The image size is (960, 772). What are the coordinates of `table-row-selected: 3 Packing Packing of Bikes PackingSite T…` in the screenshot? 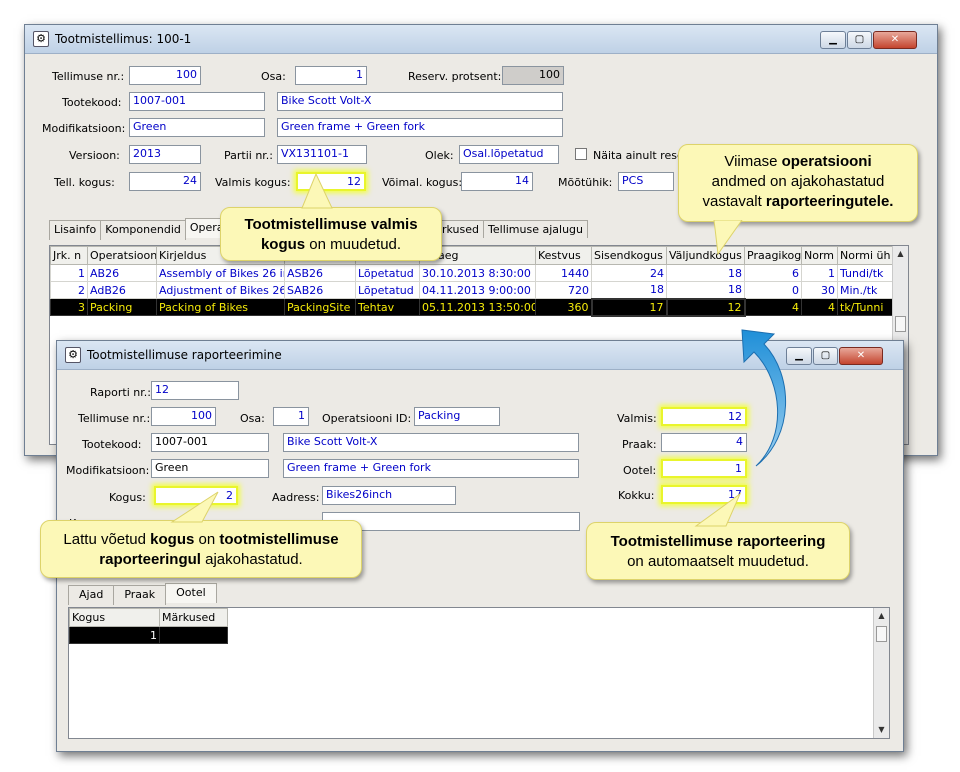 It's located at (471, 307).